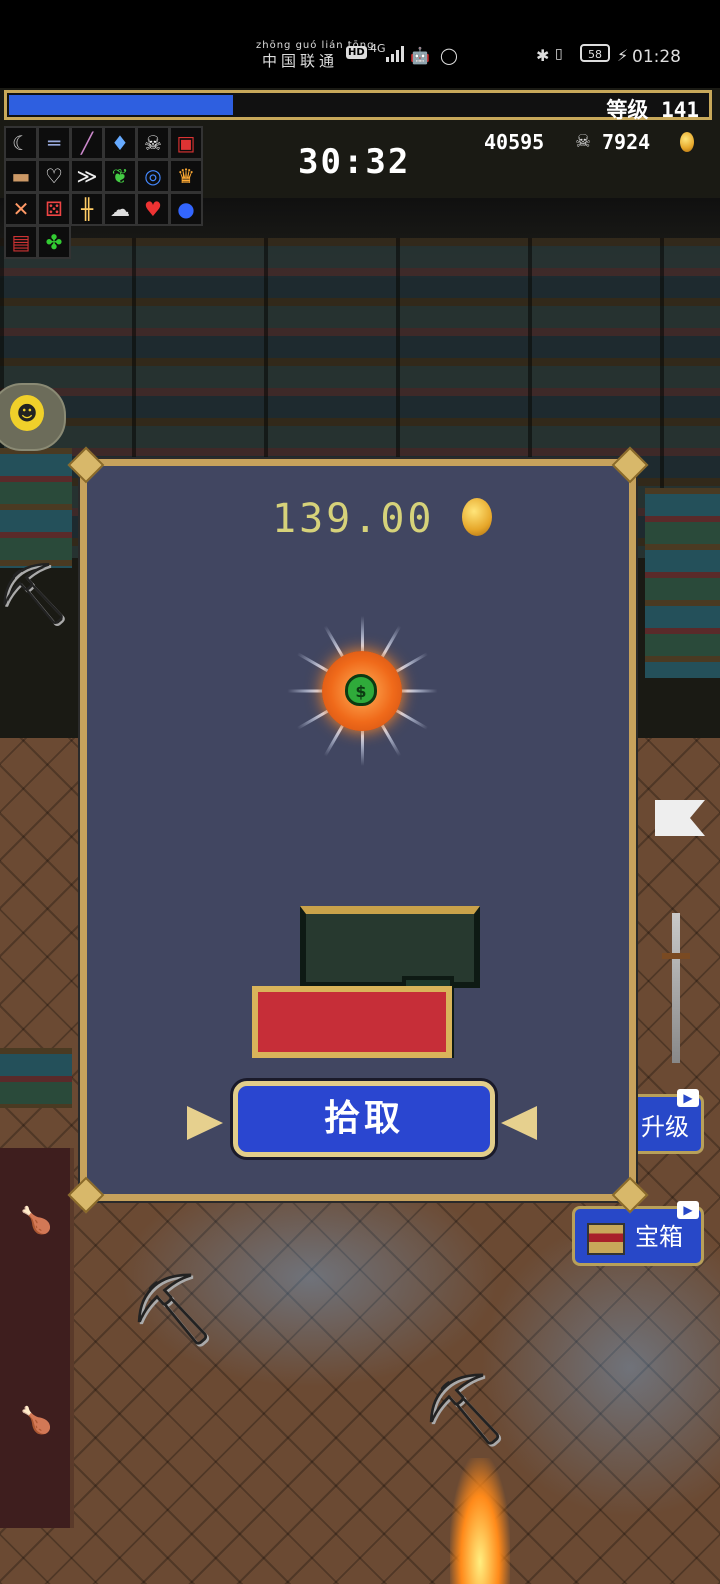 The height and width of the screenshot is (1584, 720). Describe the element at coordinates (21, 242) in the screenshot. I see `armor-icon: ▤` at that location.